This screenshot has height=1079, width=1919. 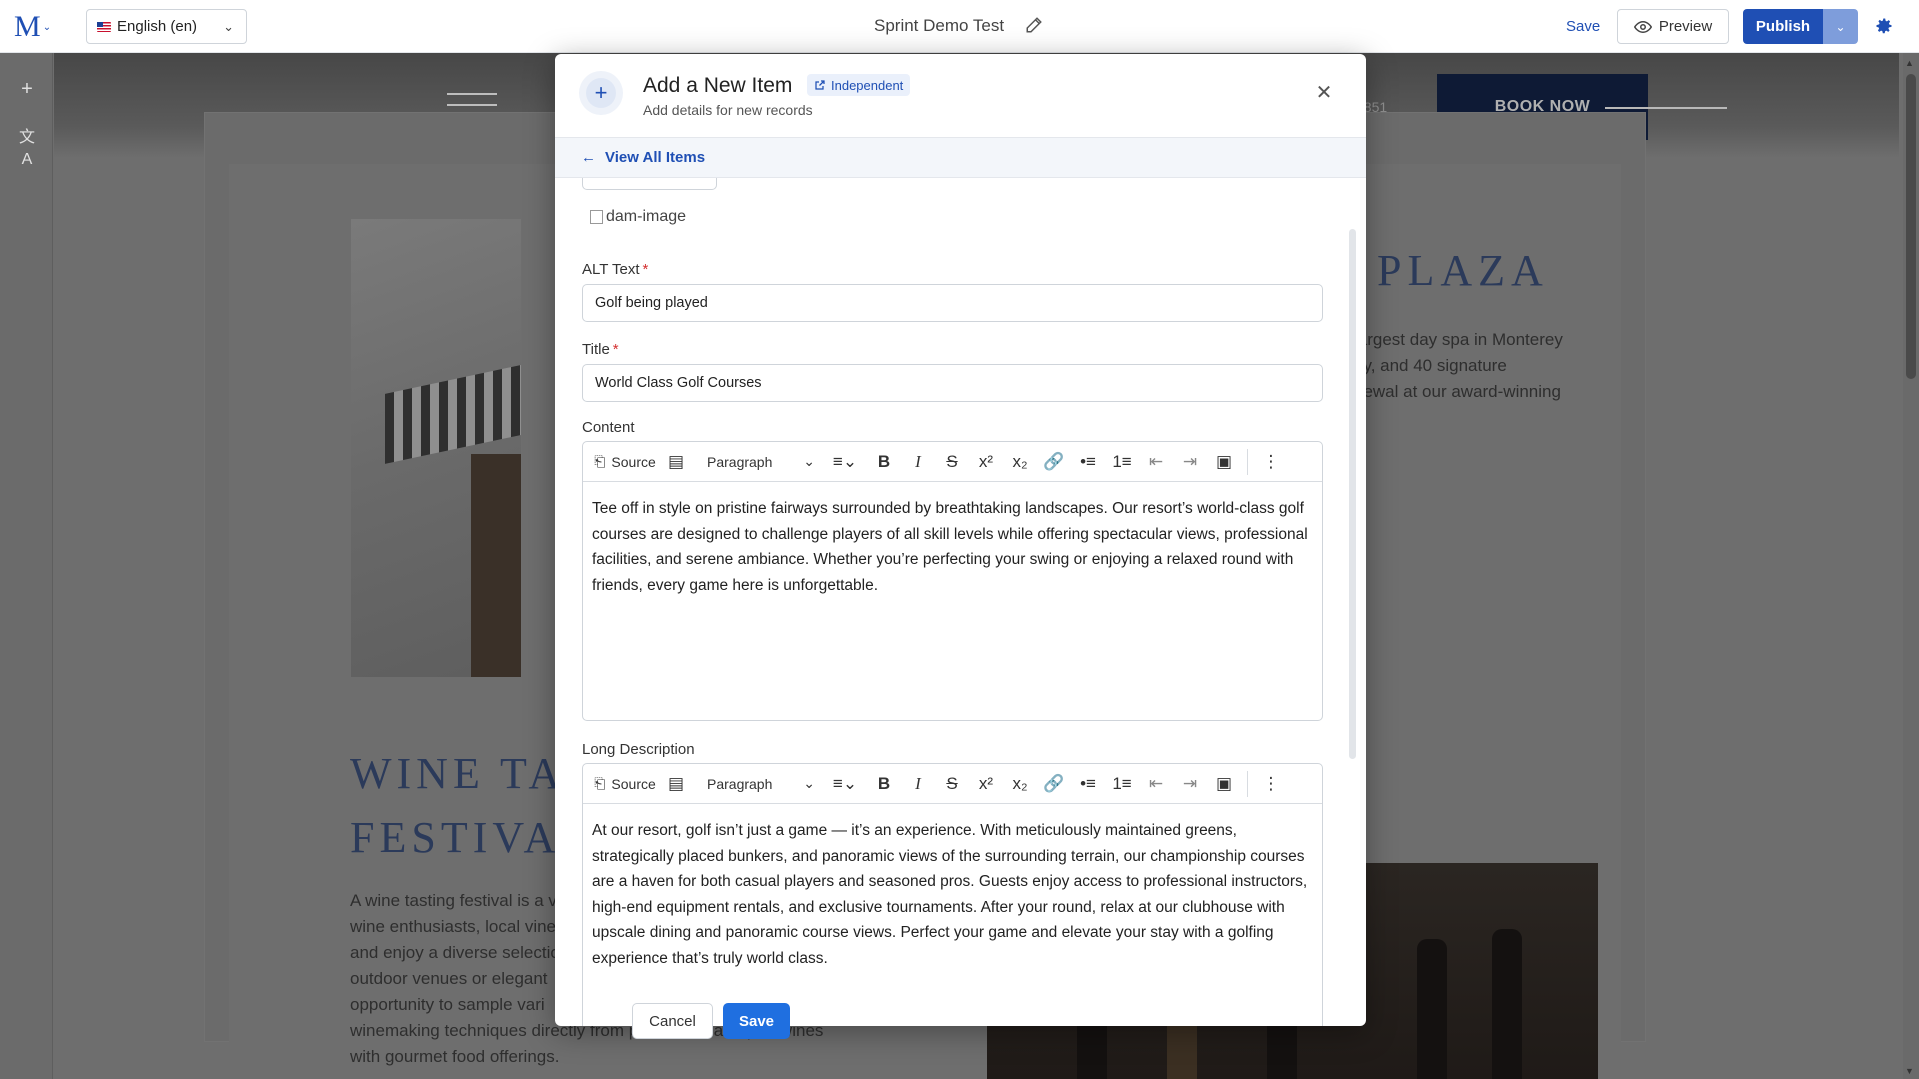 What do you see at coordinates (952, 383) in the screenshot?
I see `title-input: World Class Golf Courses` at bounding box center [952, 383].